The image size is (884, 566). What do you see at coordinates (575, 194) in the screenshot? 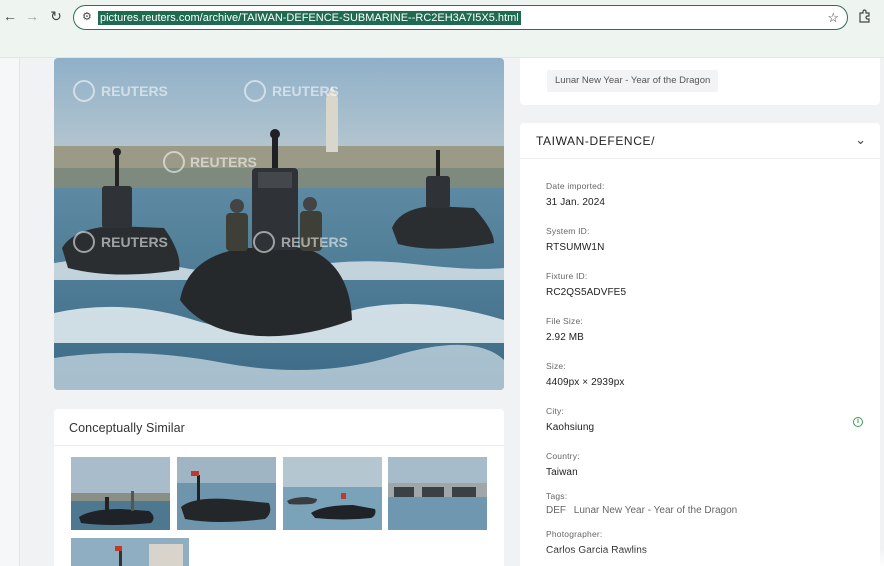
I see `field-date-imported: Date imported: 31 Jan. 2024` at bounding box center [575, 194].